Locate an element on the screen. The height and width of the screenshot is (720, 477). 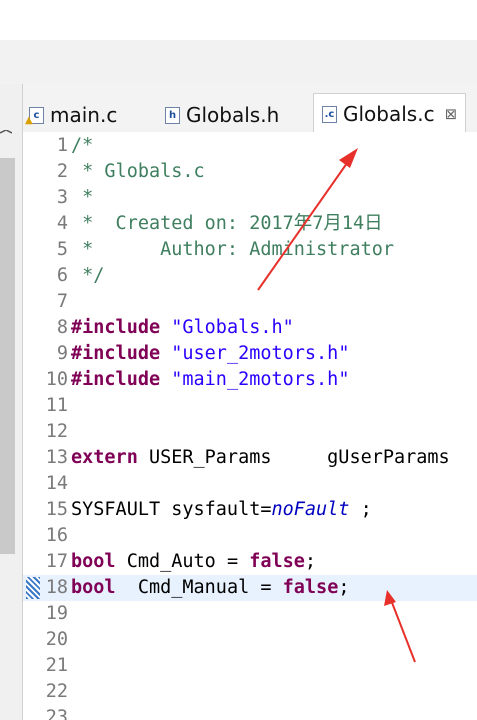
code-token: extern is located at coordinates (104, 457).